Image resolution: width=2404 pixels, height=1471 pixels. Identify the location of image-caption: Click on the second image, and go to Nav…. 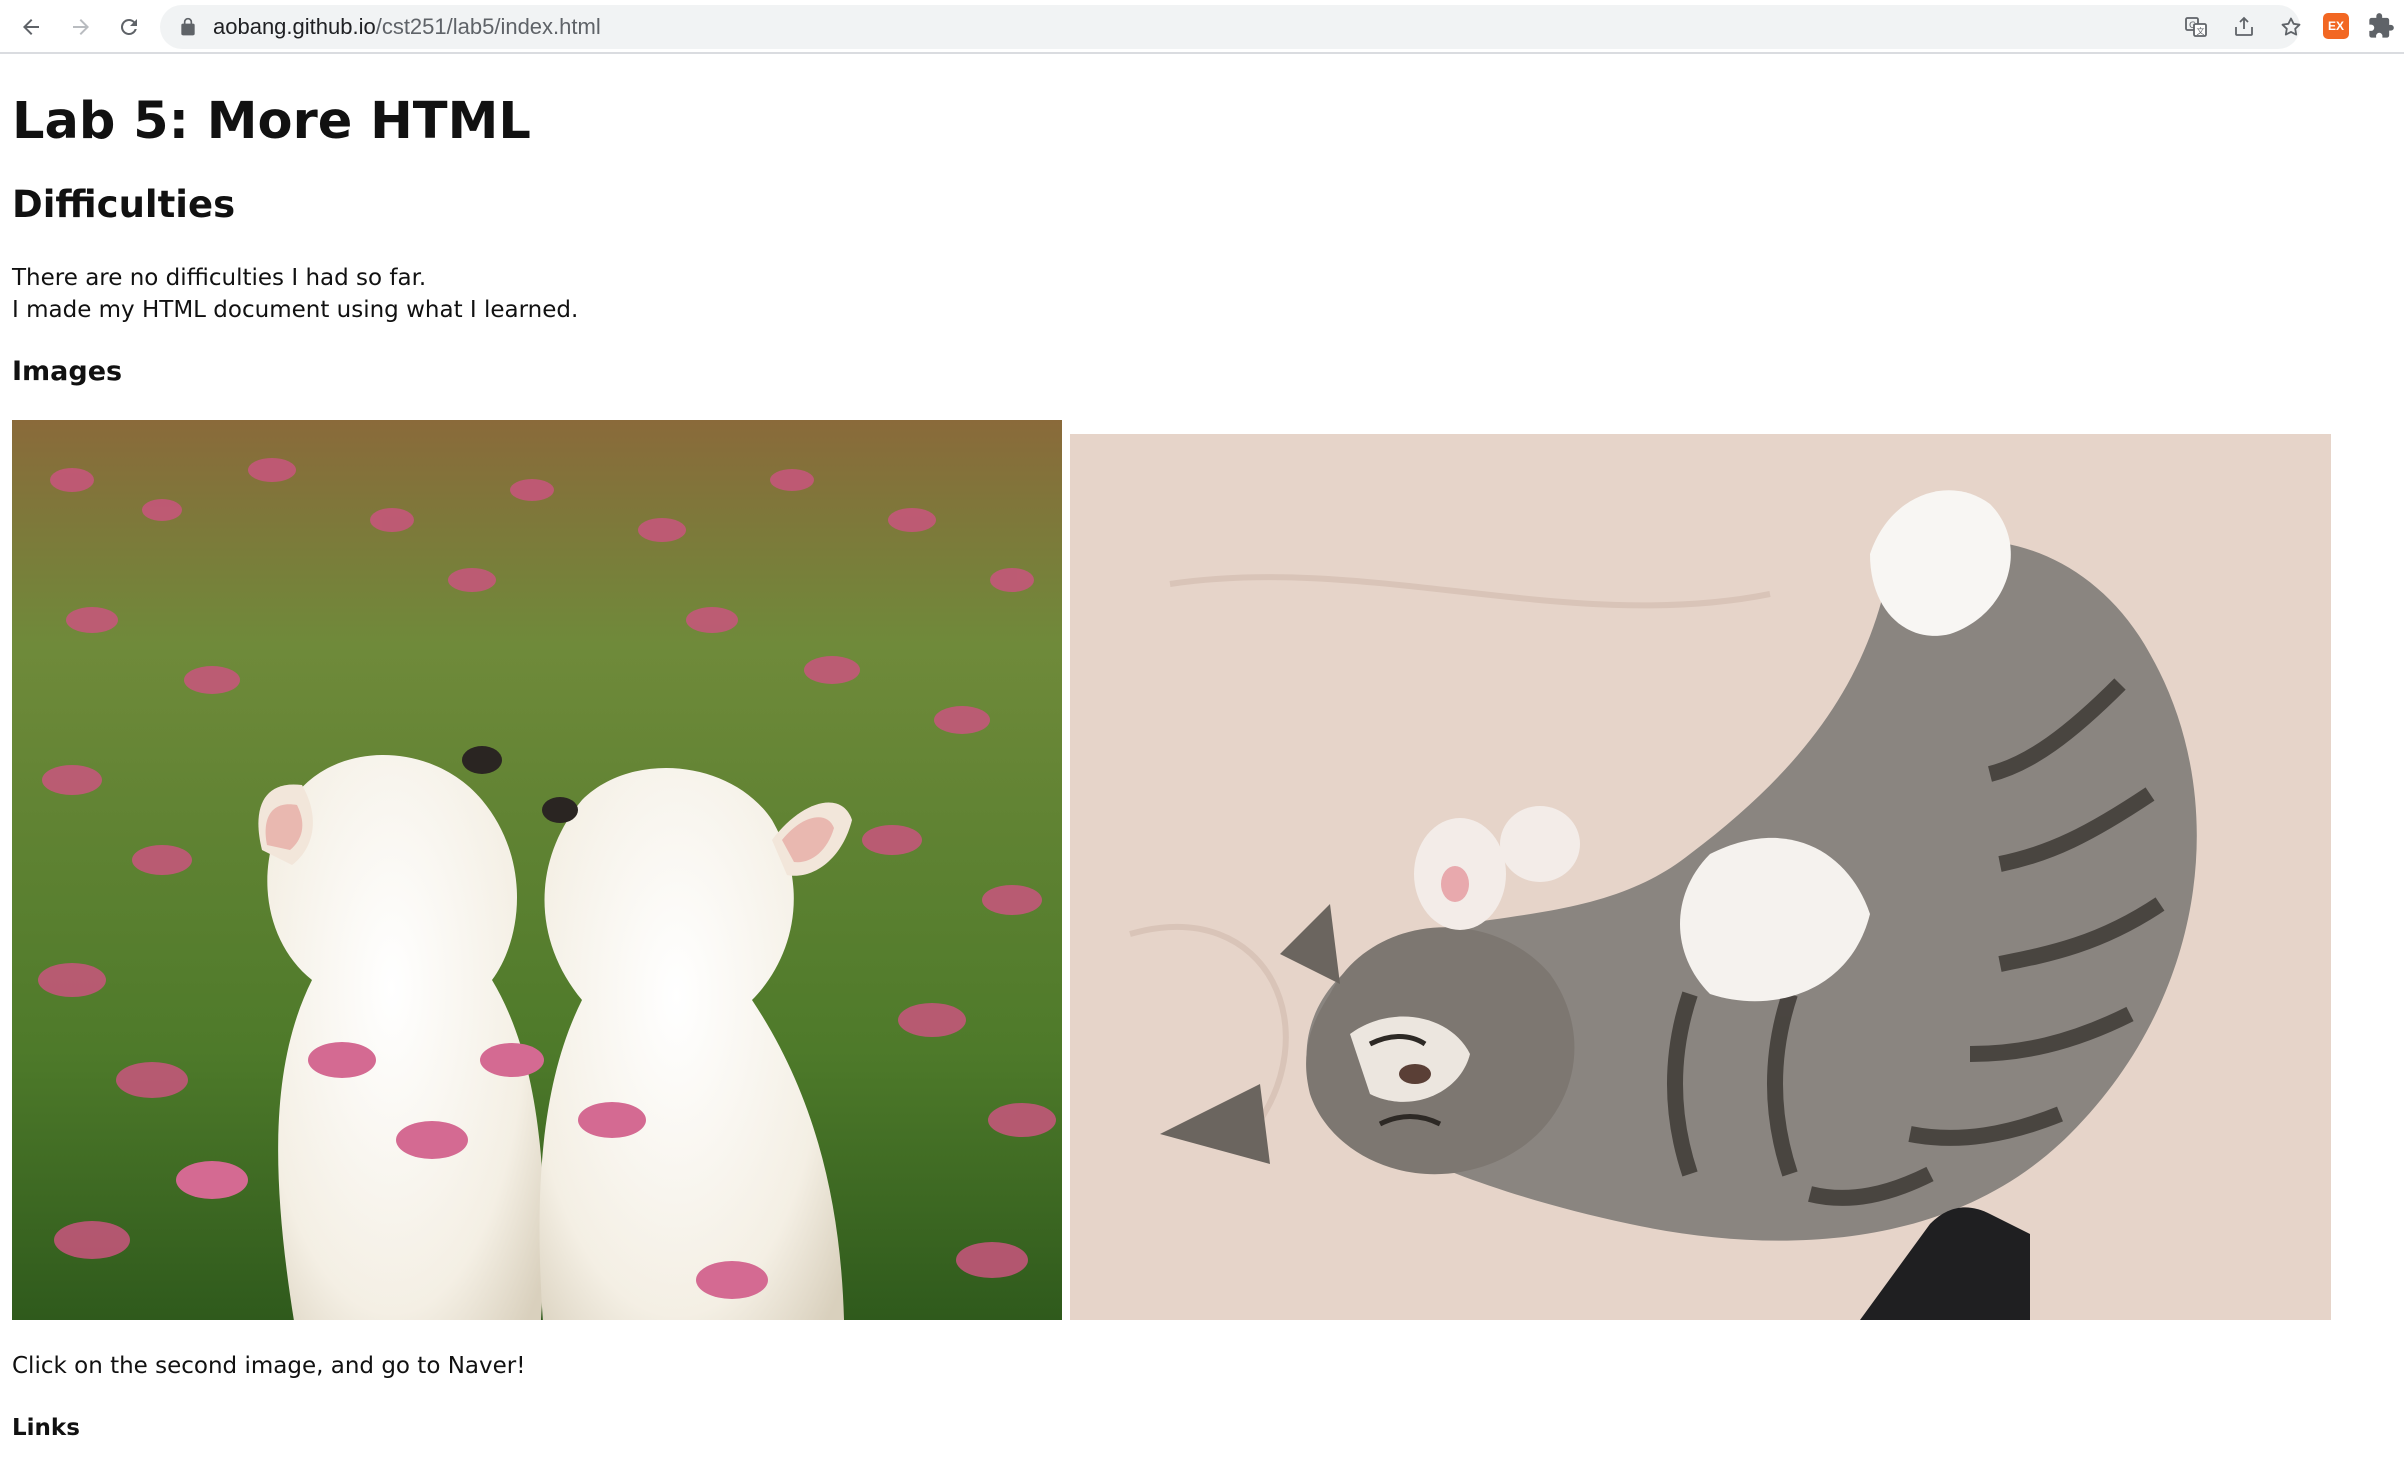
(269, 1366).